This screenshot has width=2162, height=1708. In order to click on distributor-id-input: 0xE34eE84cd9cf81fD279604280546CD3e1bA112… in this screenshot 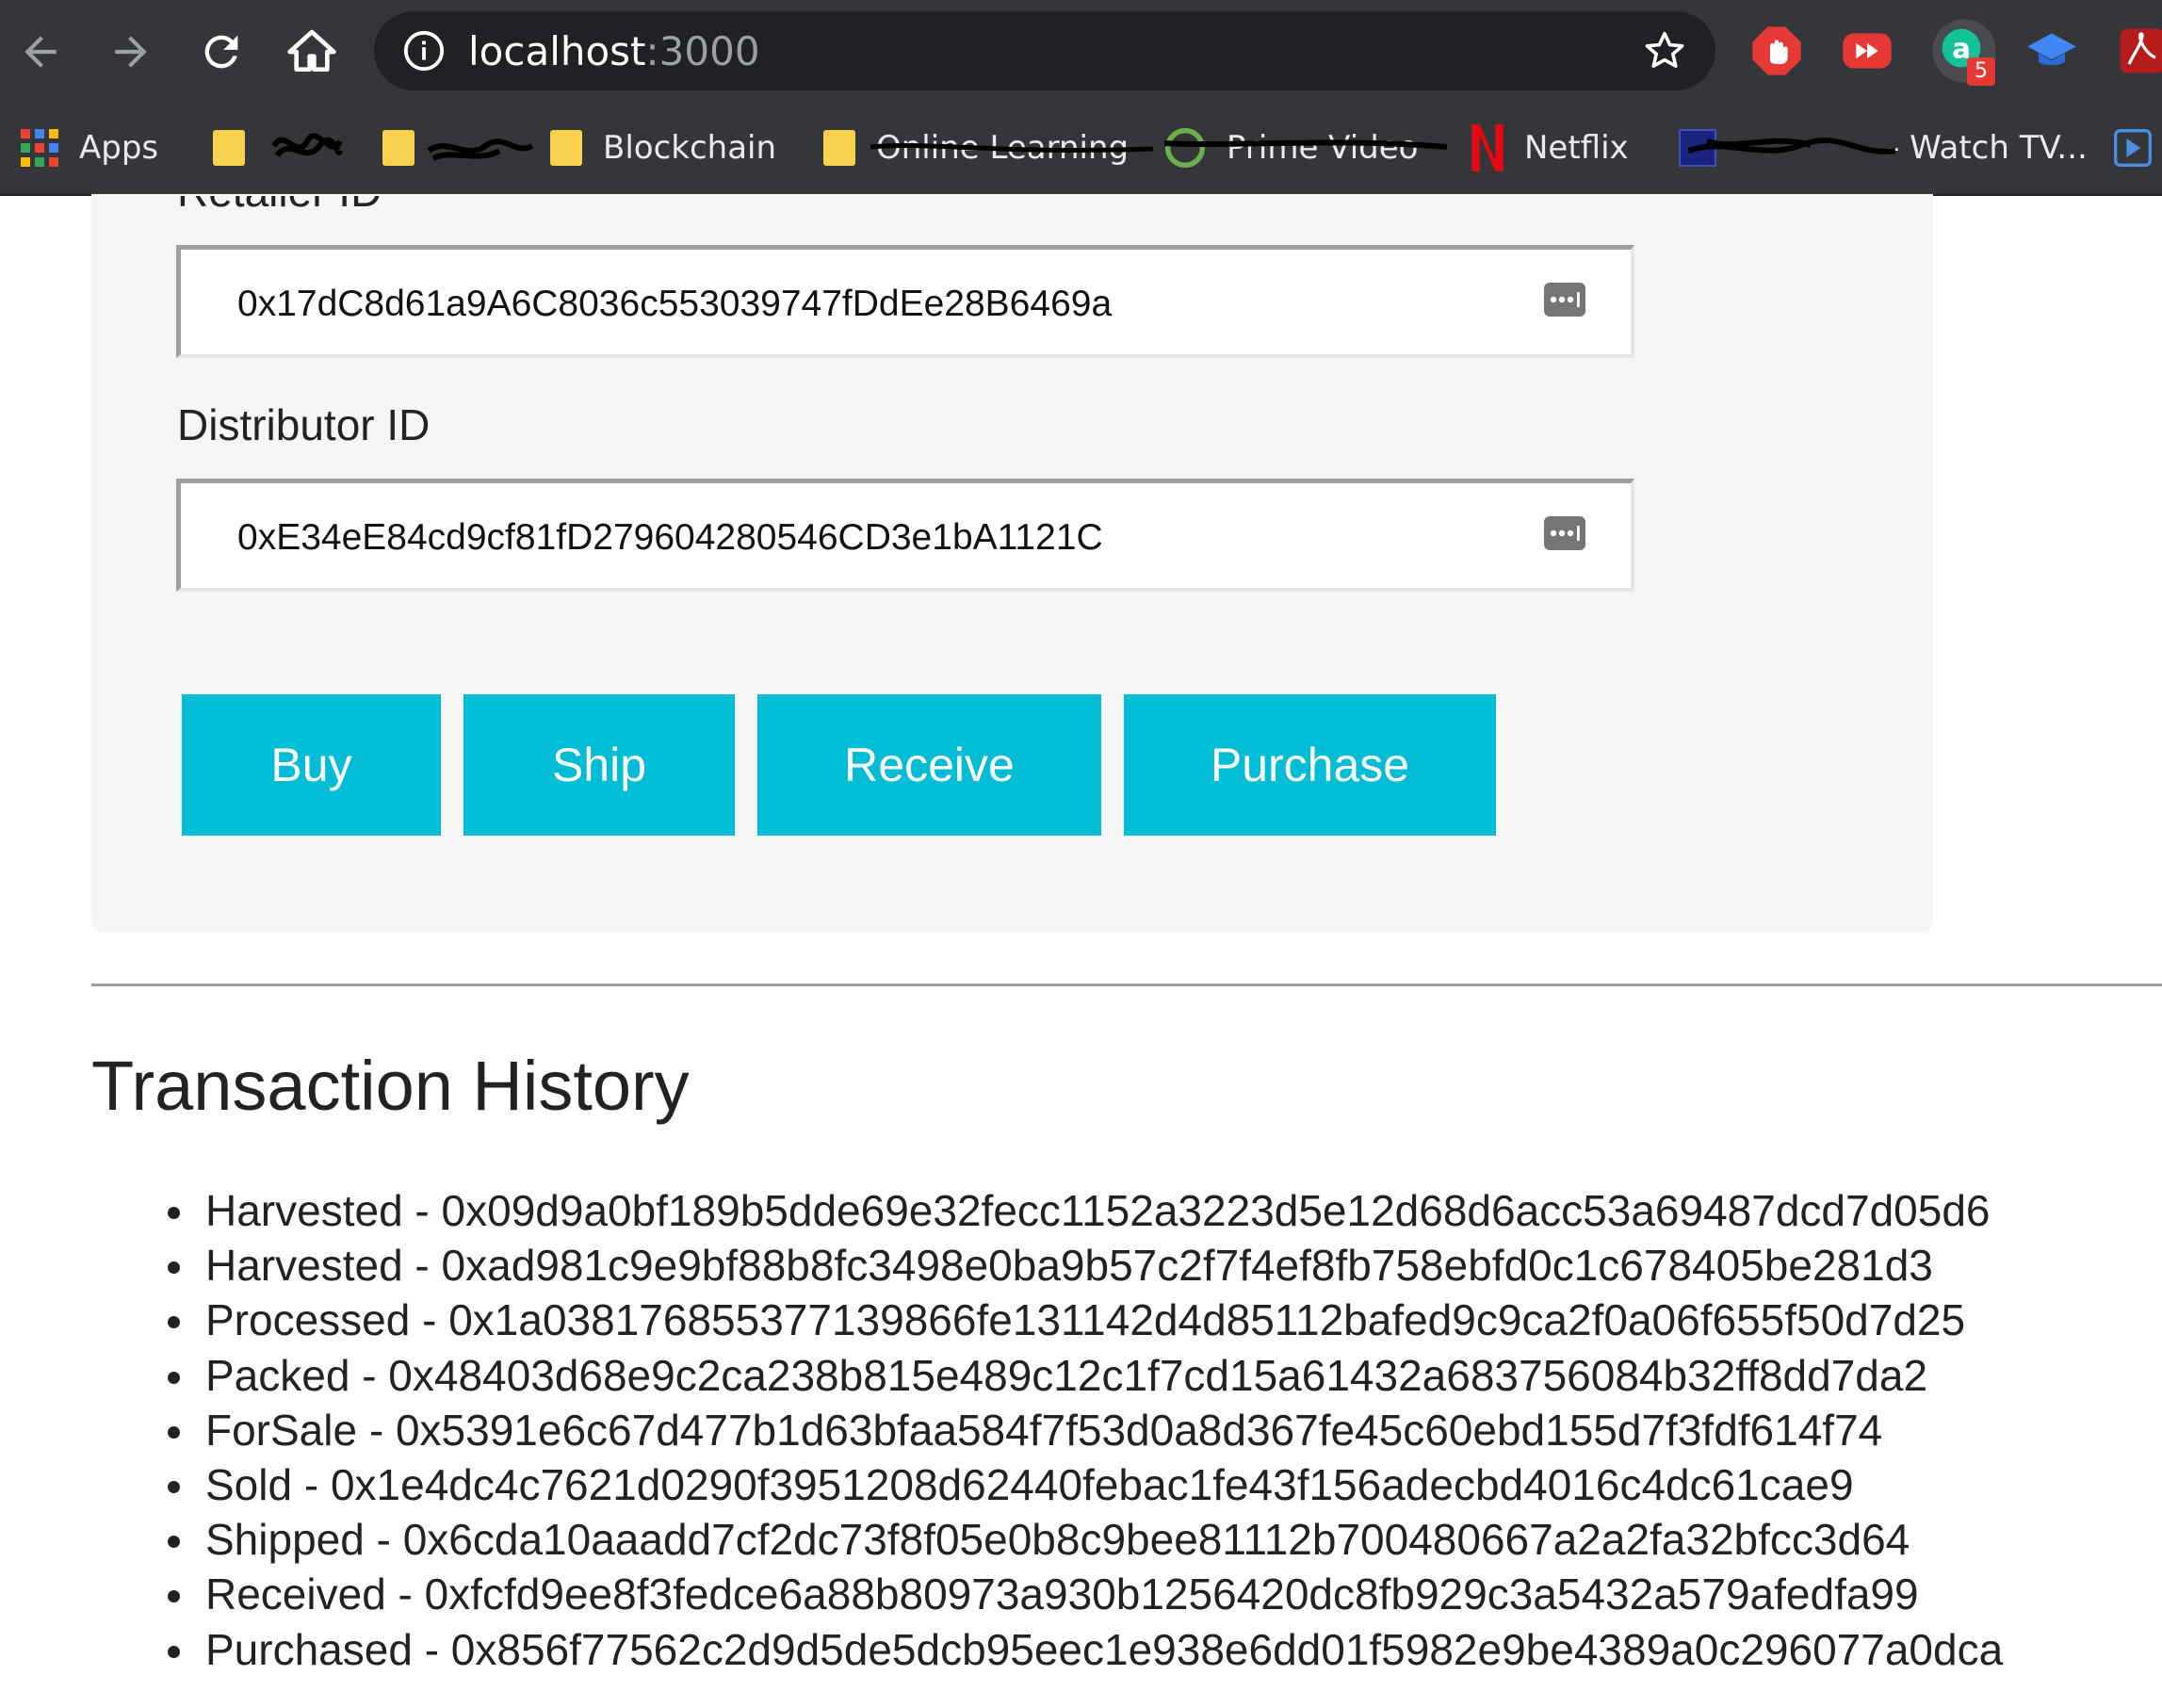, I will do `click(905, 535)`.